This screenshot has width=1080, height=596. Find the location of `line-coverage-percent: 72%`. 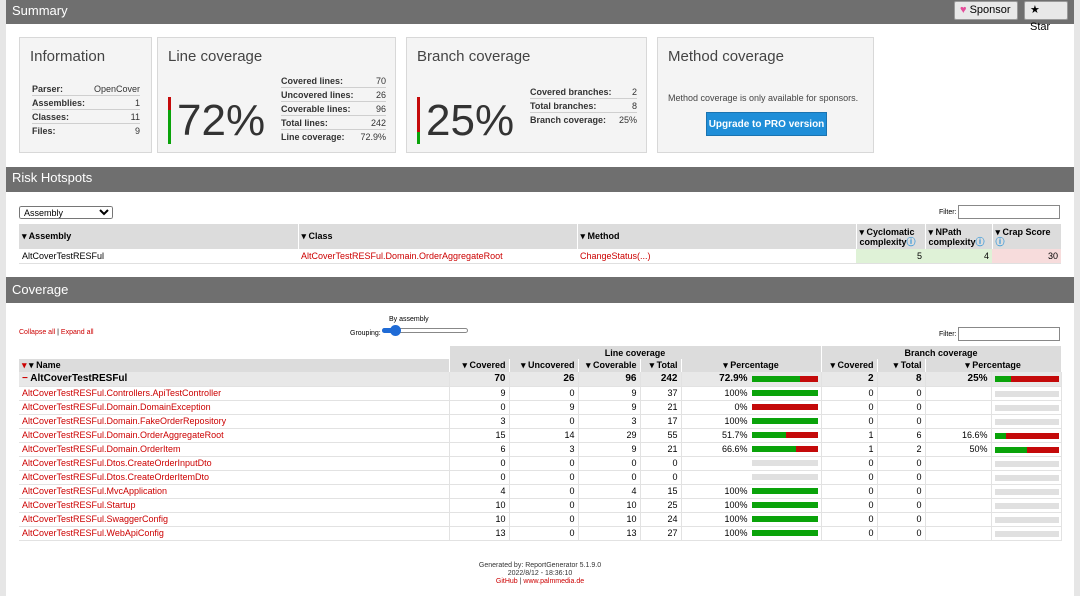

line-coverage-percent: 72% is located at coordinates (221, 120).